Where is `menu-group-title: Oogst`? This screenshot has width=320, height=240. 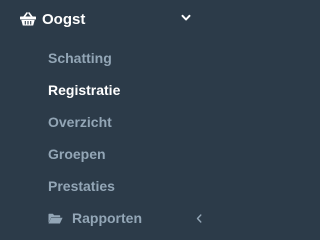
menu-group-title: Oogst is located at coordinates (64, 19).